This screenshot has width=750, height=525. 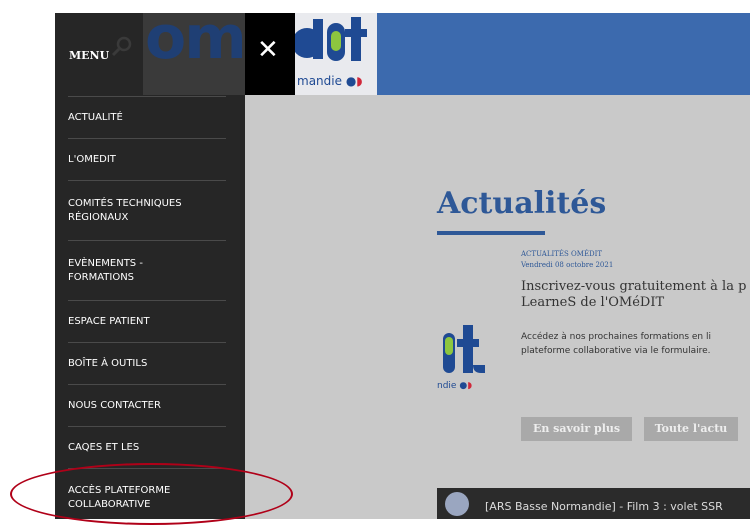 I want to click on menu-item-comites: COMITÉS TECHNIQUES RÉGIONAUX, so click(x=147, y=210).